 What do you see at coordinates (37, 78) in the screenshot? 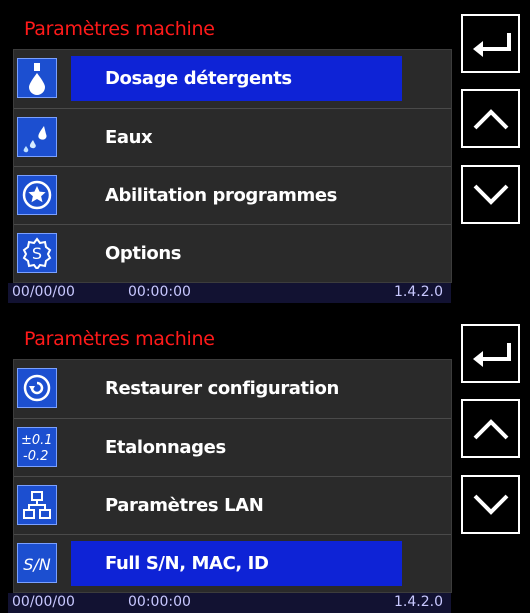
I see `drop-dosing-icon` at bounding box center [37, 78].